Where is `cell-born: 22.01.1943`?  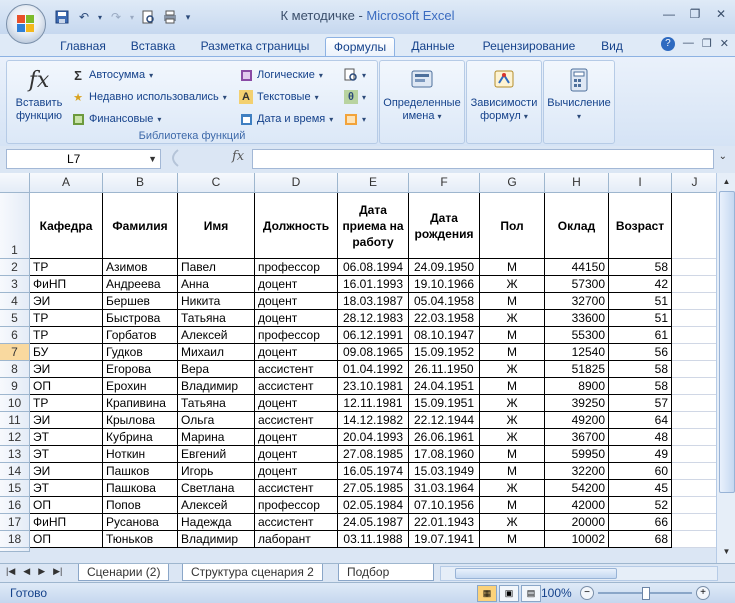
cell-born: 22.01.1943 is located at coordinates (444, 522).